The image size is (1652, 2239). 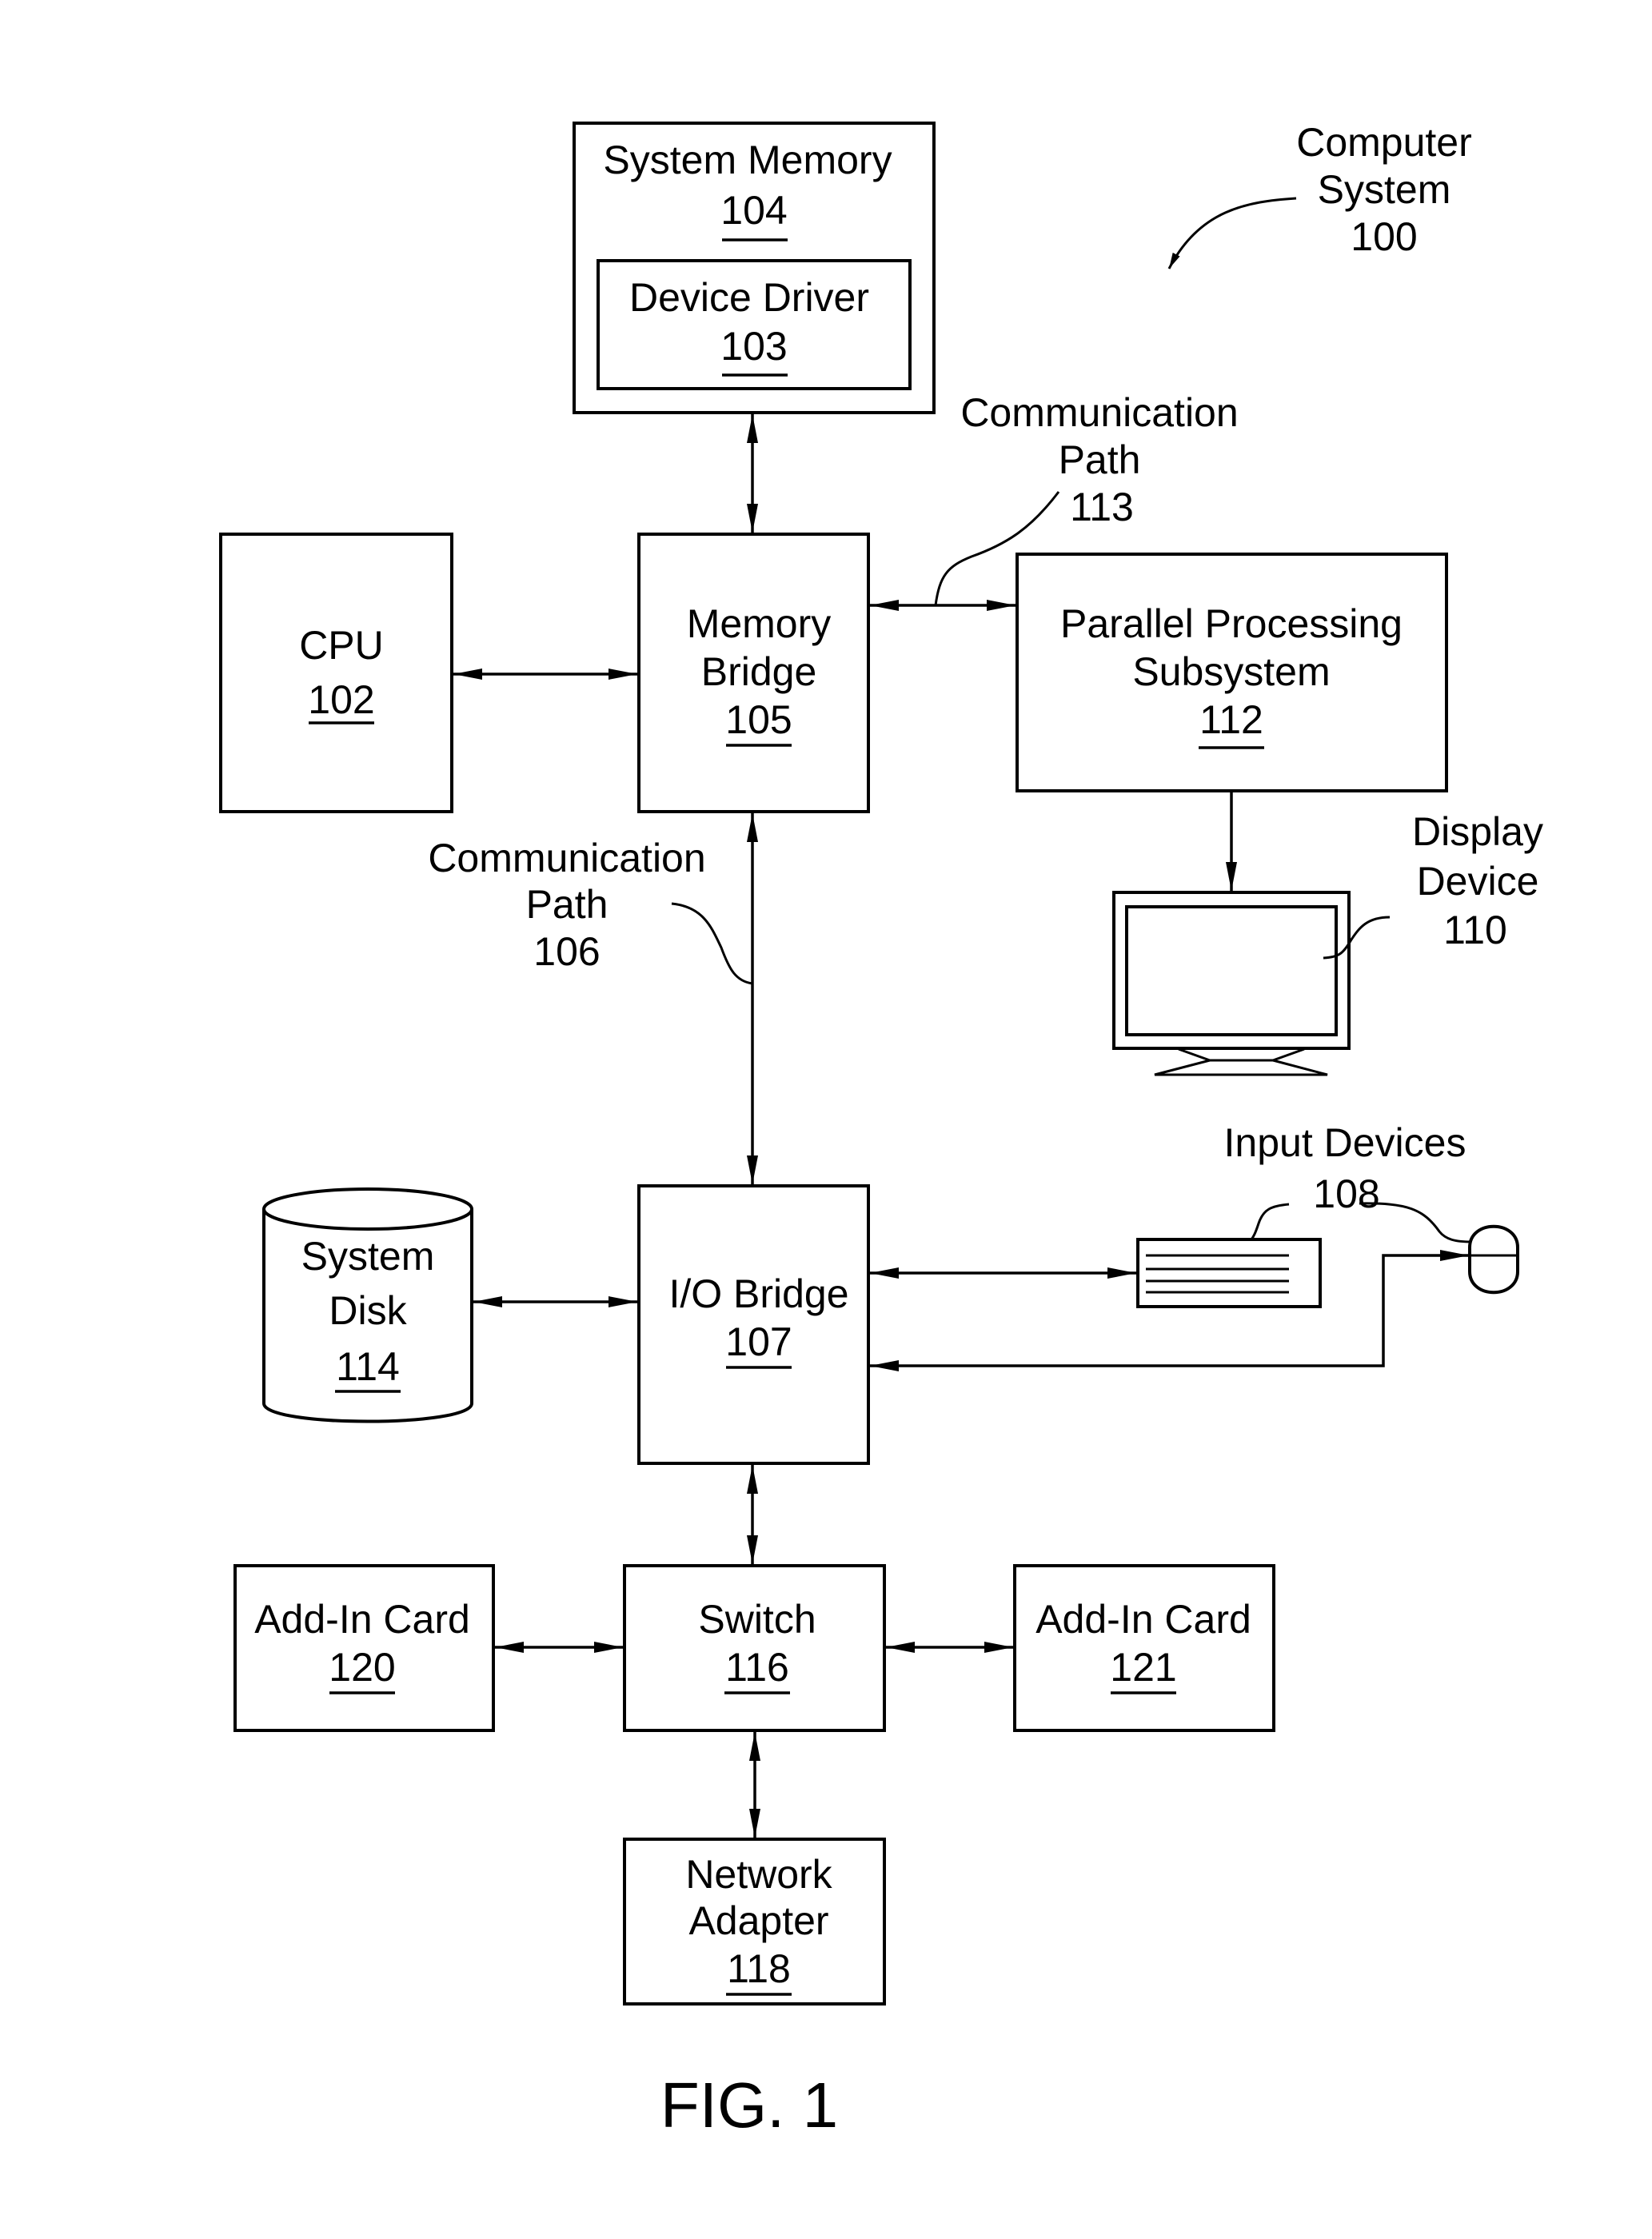 I want to click on device-driver-ref: 103, so click(x=753, y=346).